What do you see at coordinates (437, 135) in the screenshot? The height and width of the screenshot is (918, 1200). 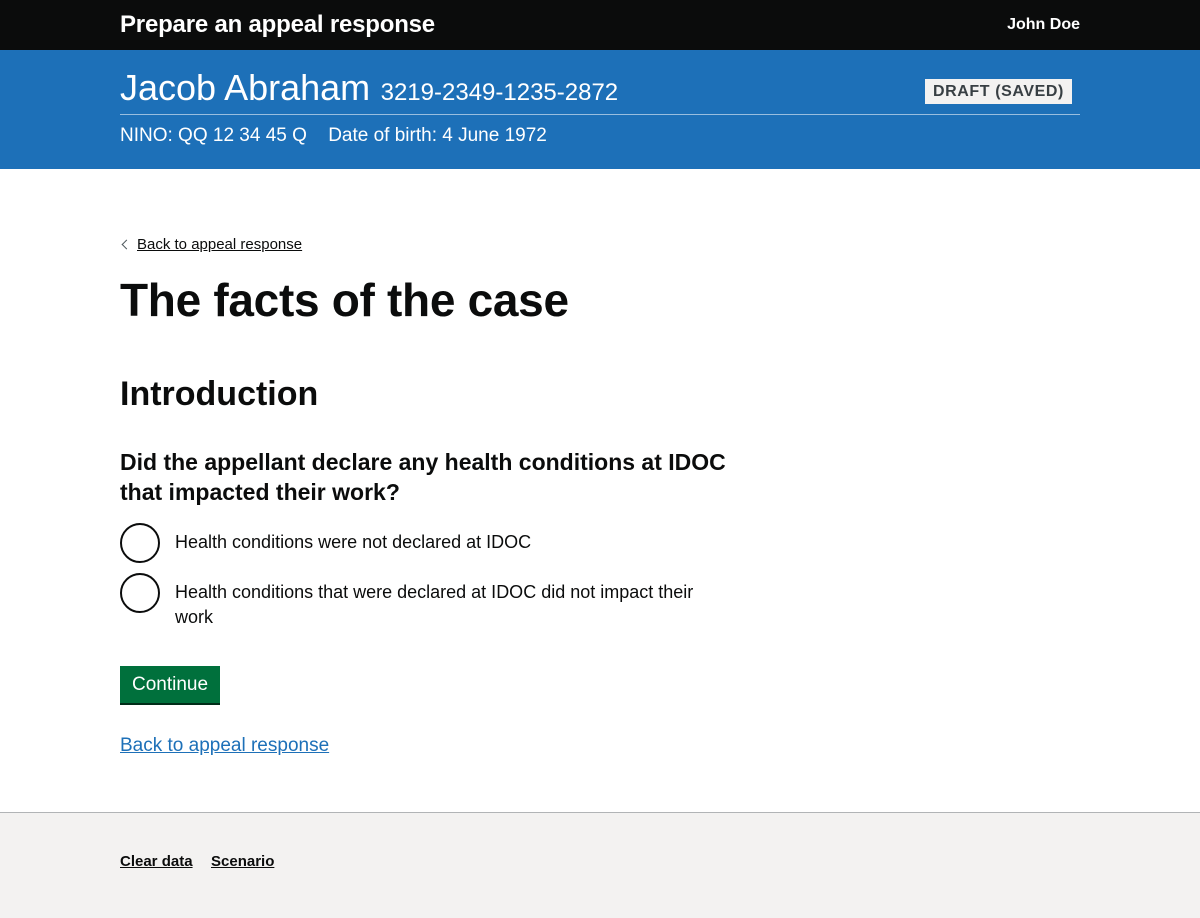 I see `dob-text: Date of birth: 4 June 1972` at bounding box center [437, 135].